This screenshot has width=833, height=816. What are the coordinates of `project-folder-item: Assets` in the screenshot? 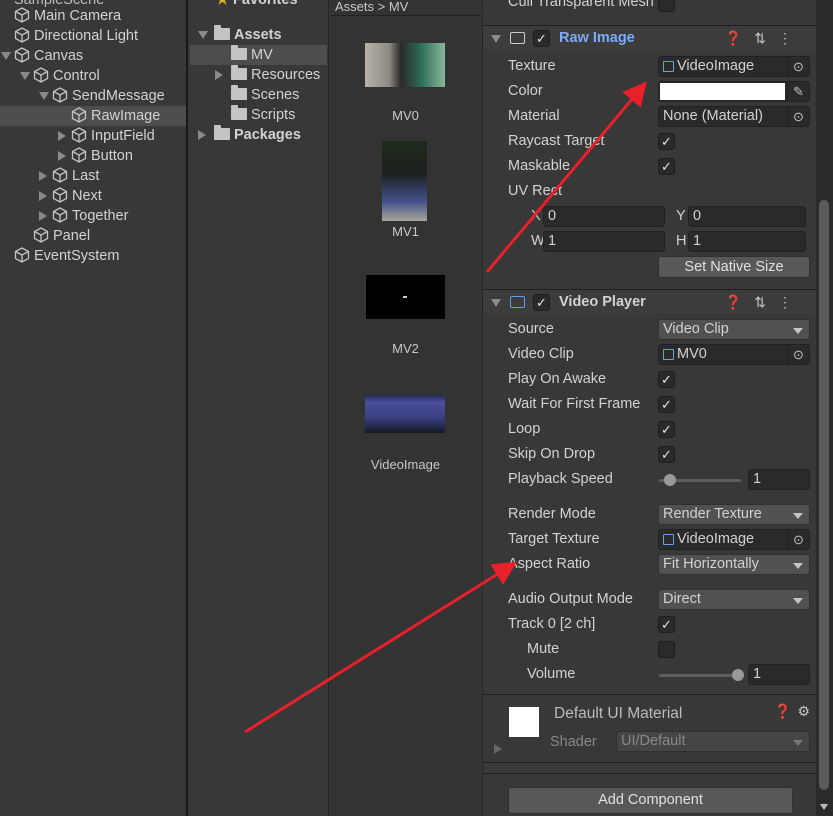 It's located at (259, 35).